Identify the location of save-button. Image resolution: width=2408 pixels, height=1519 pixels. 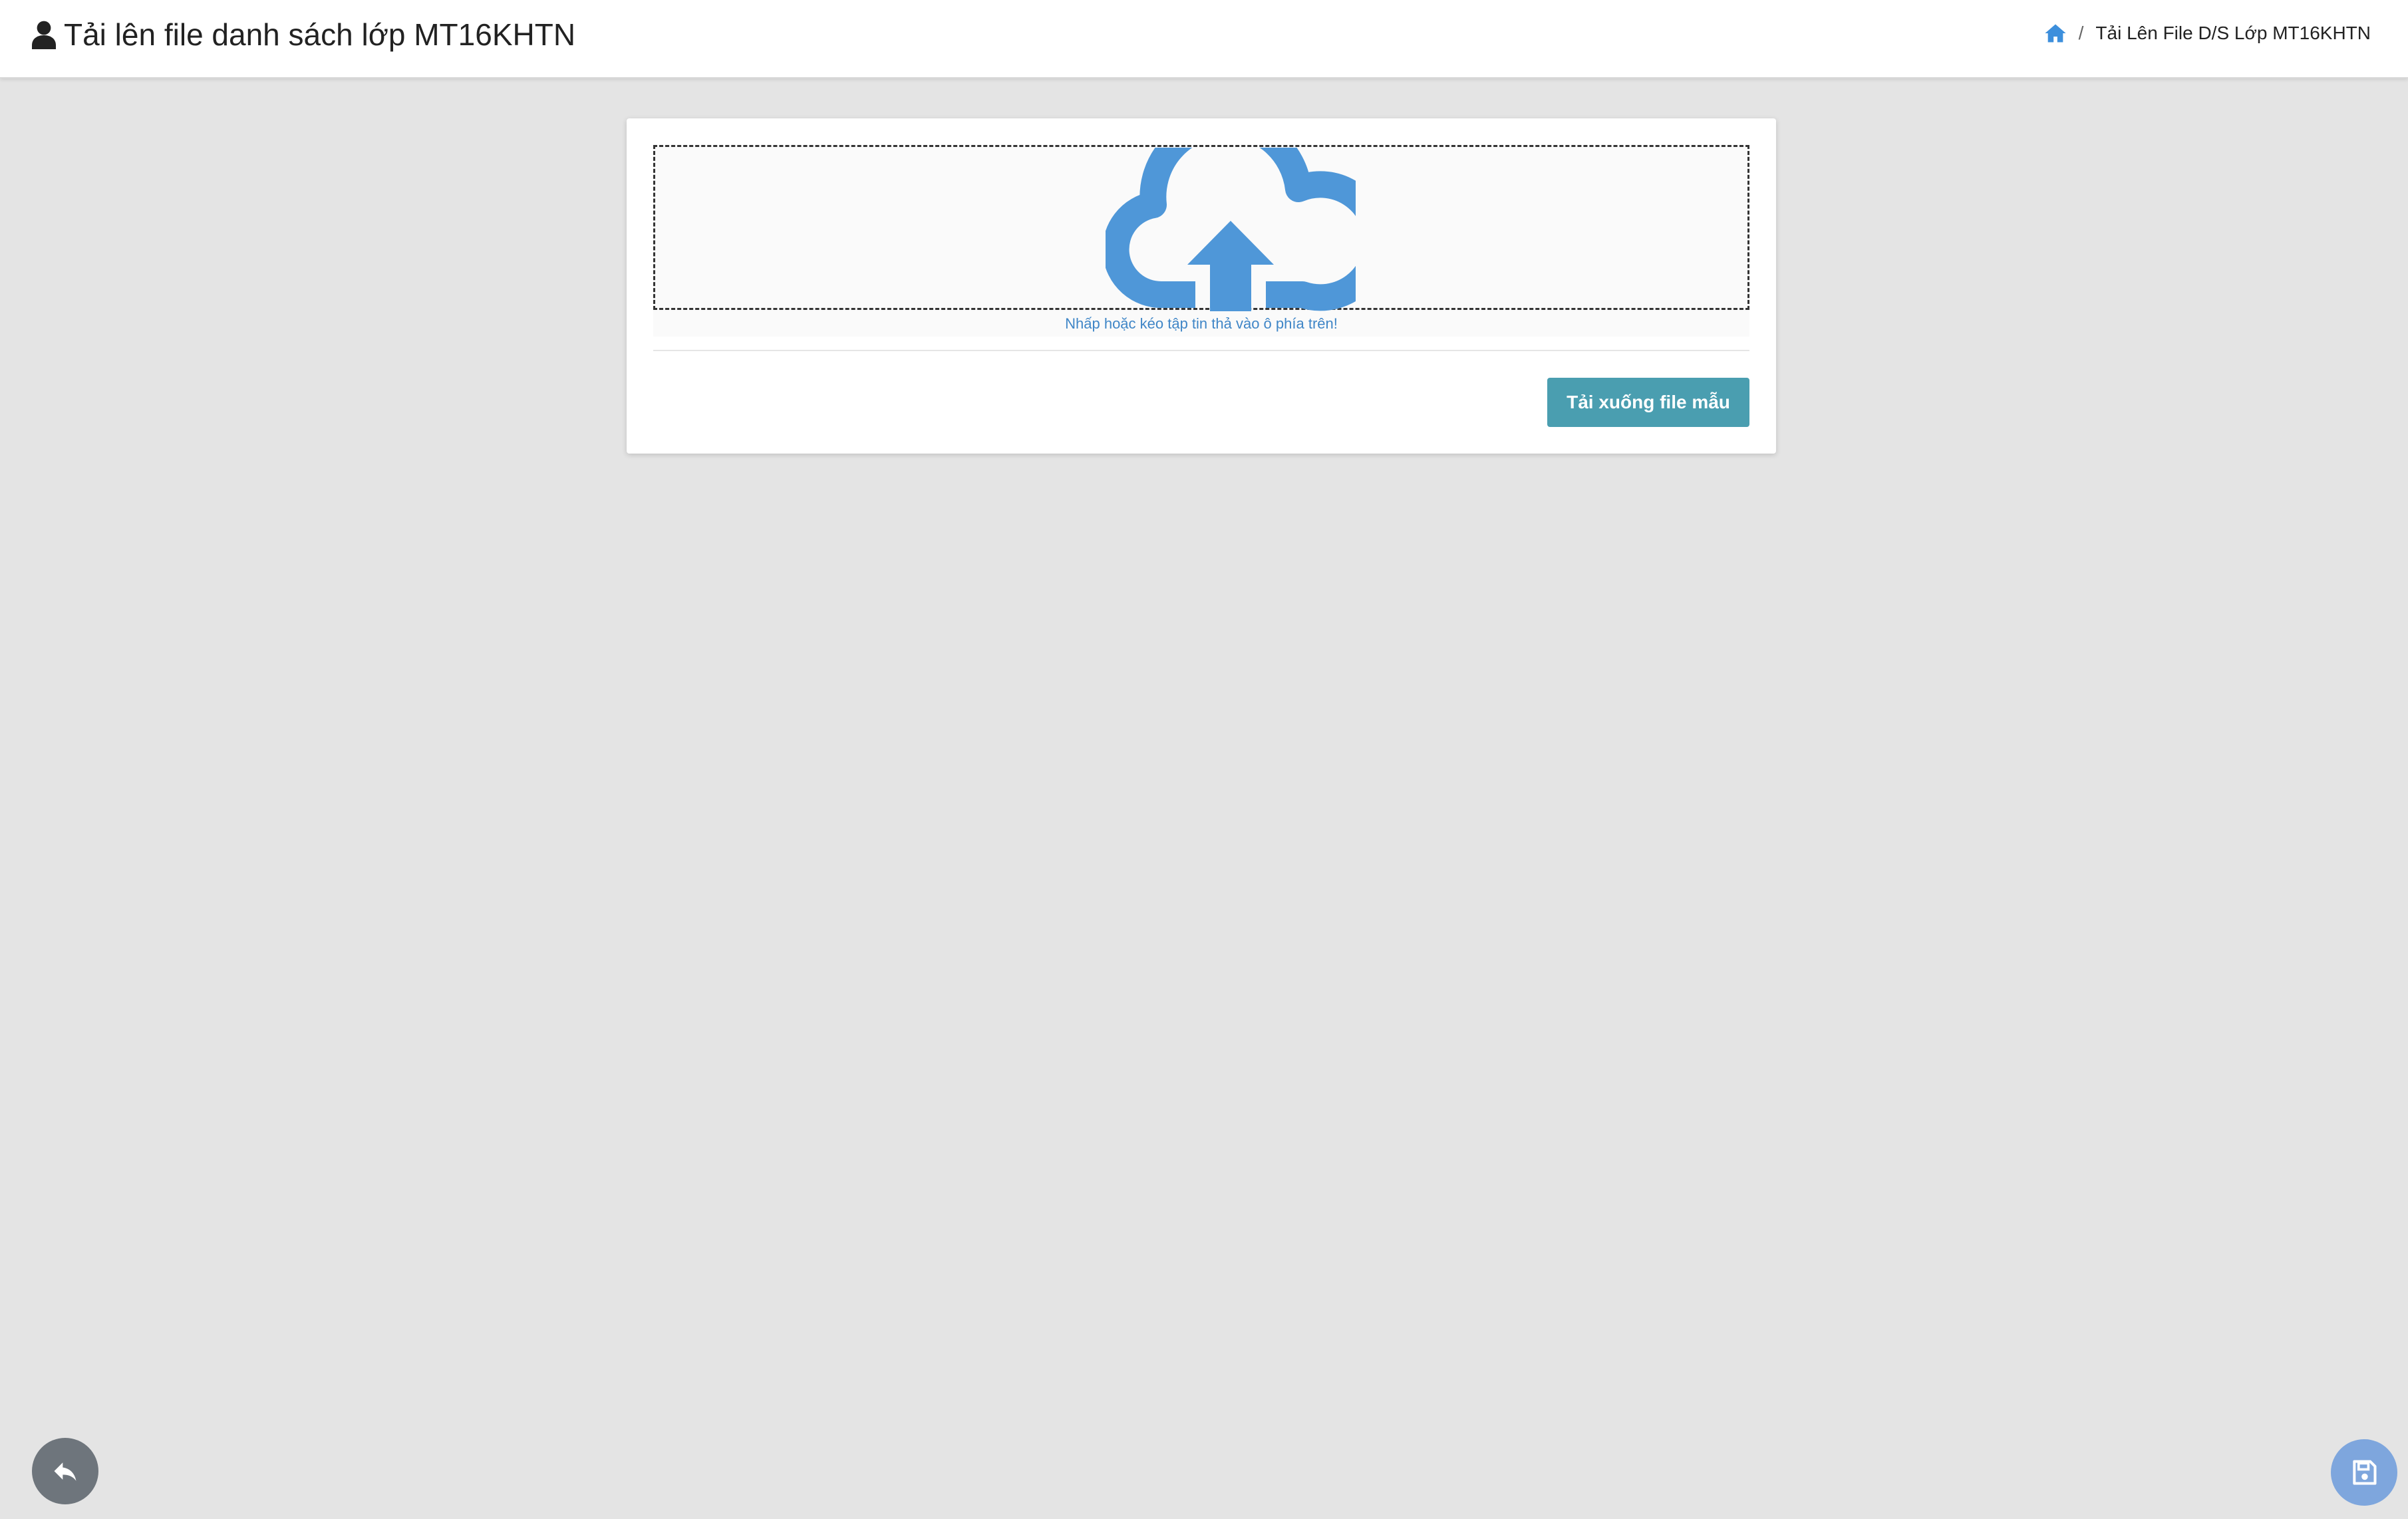
(2364, 1472).